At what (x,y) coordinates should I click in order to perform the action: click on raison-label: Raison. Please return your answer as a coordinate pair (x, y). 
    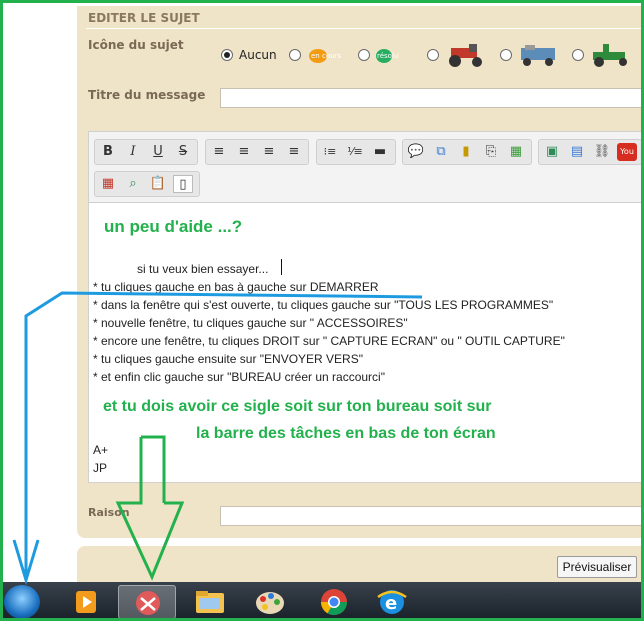
    Looking at the image, I should click on (109, 512).